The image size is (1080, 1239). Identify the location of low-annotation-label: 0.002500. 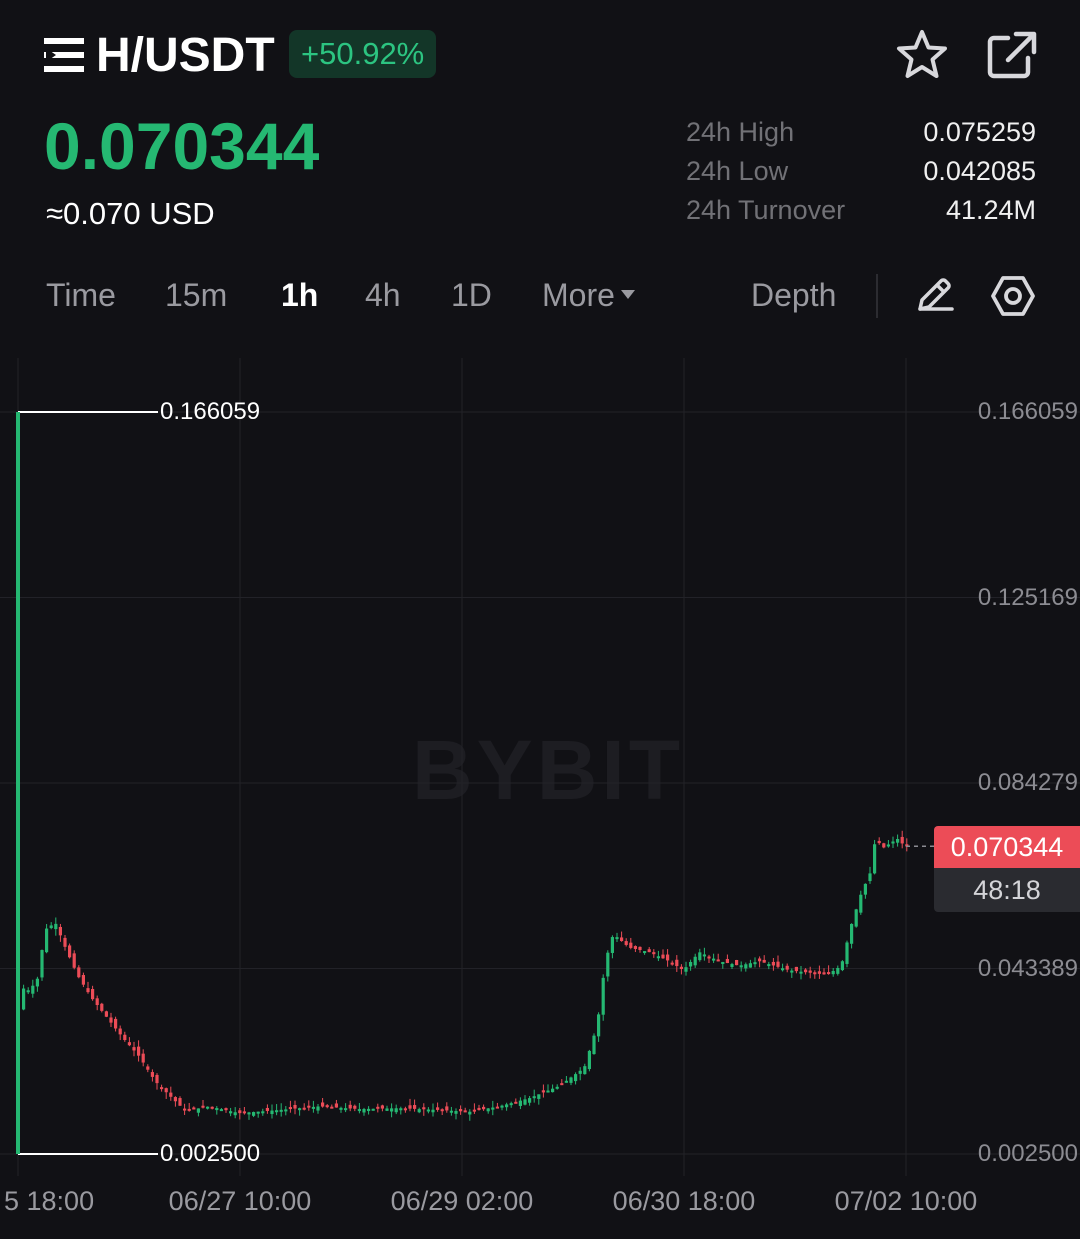
(210, 1153).